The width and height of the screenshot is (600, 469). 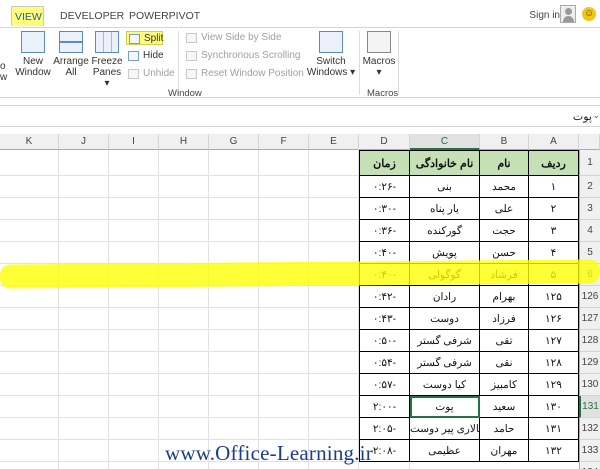 What do you see at coordinates (589, 407) in the screenshot?
I see `row-header: 131` at bounding box center [589, 407].